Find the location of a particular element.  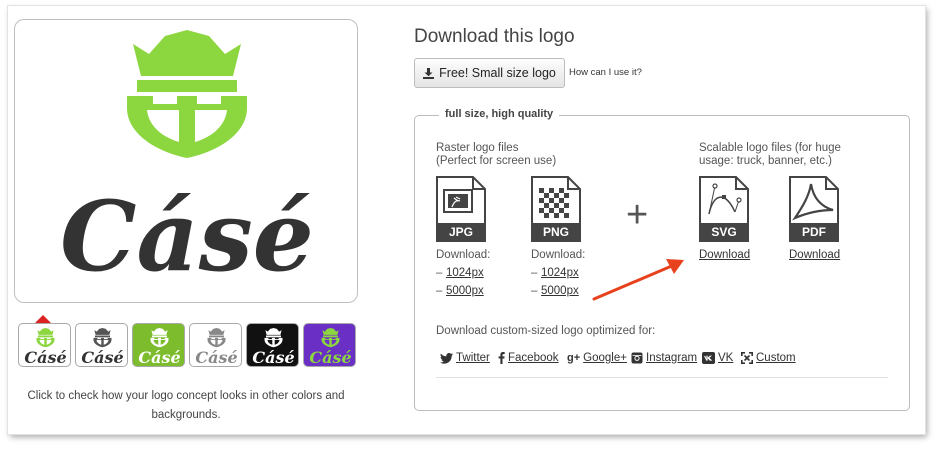

pdf-label: PDF is located at coordinates (814, 232).